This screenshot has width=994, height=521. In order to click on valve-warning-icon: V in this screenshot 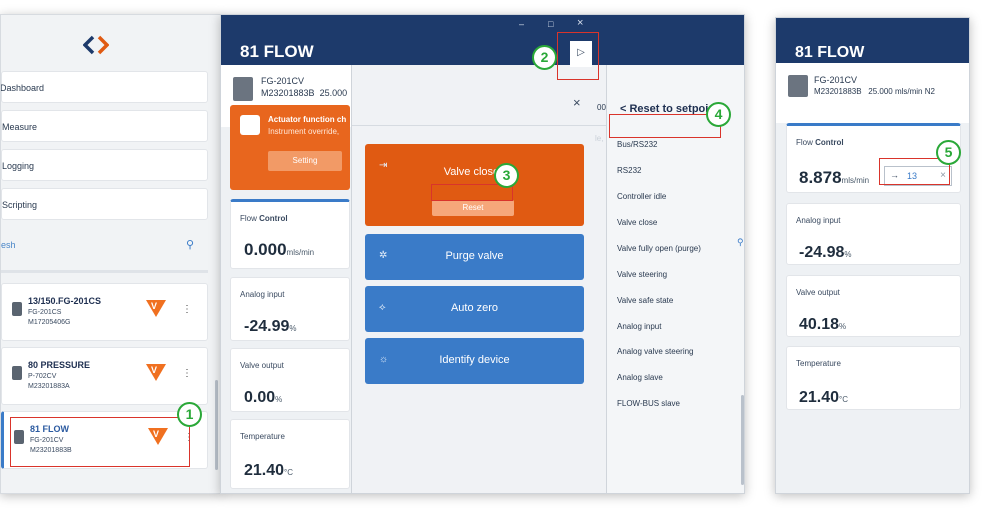, I will do `click(156, 308)`.